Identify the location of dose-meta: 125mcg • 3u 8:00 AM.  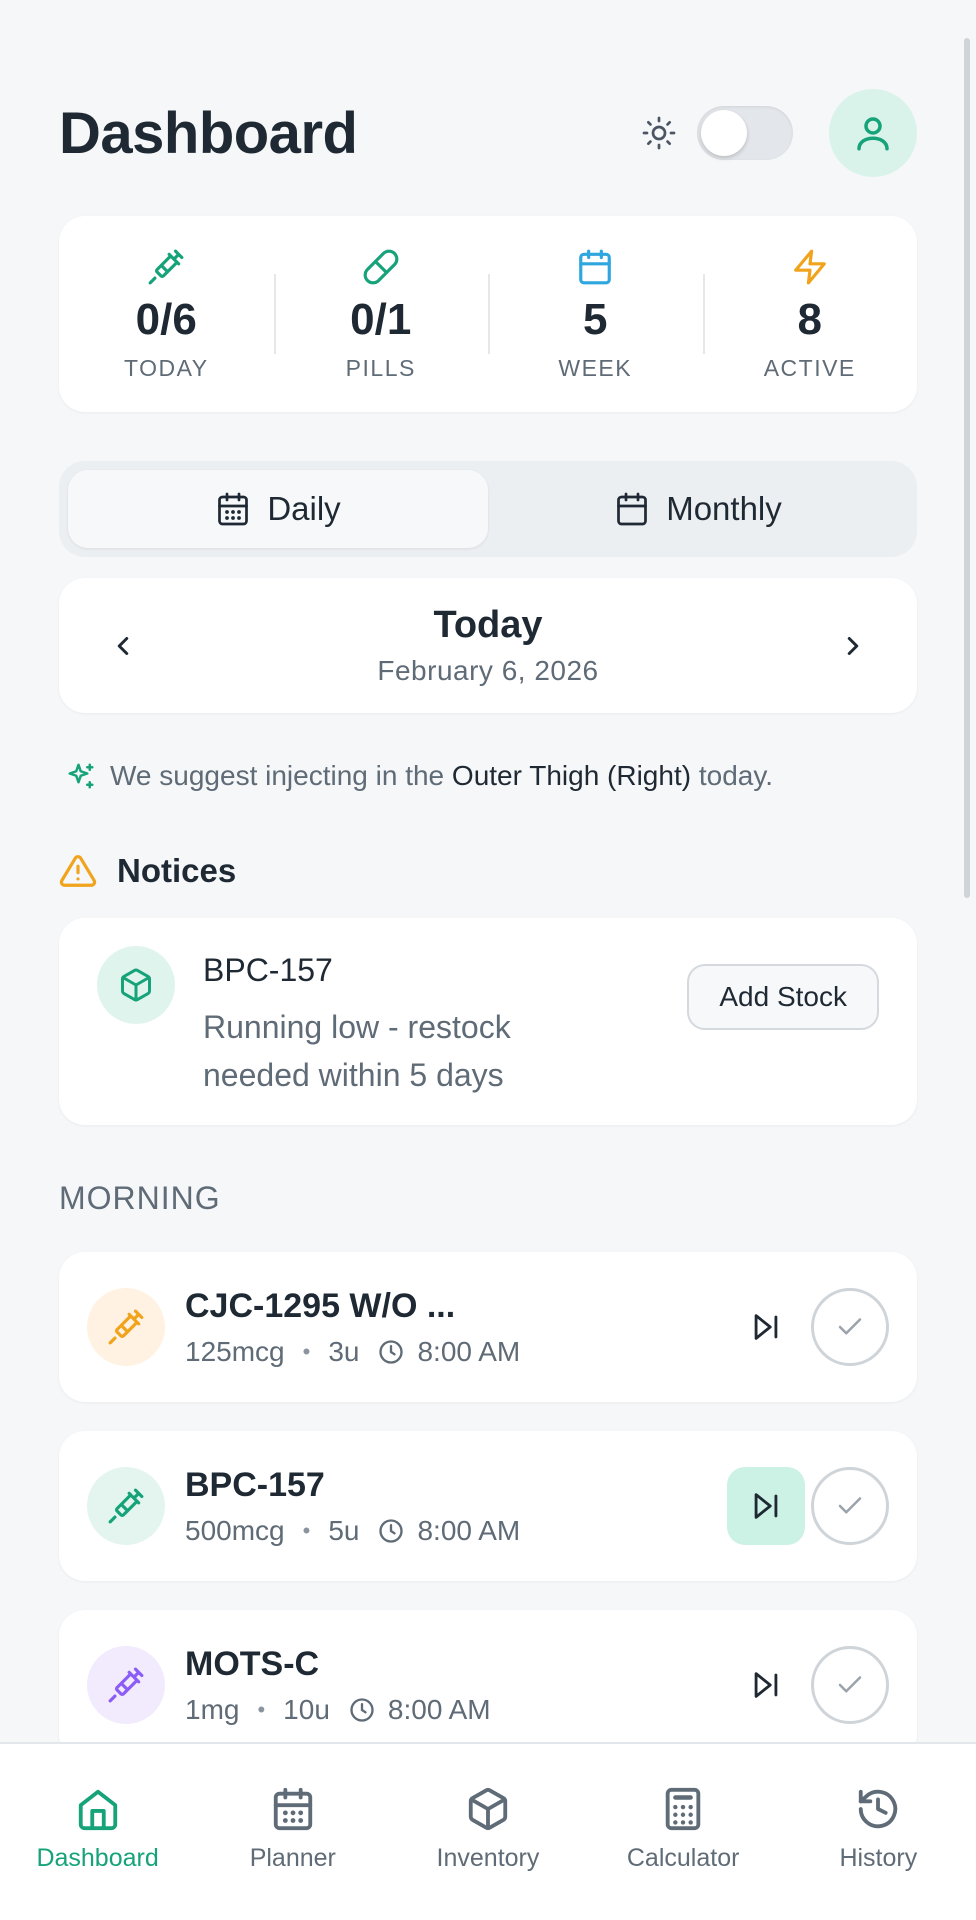
(456, 1352).